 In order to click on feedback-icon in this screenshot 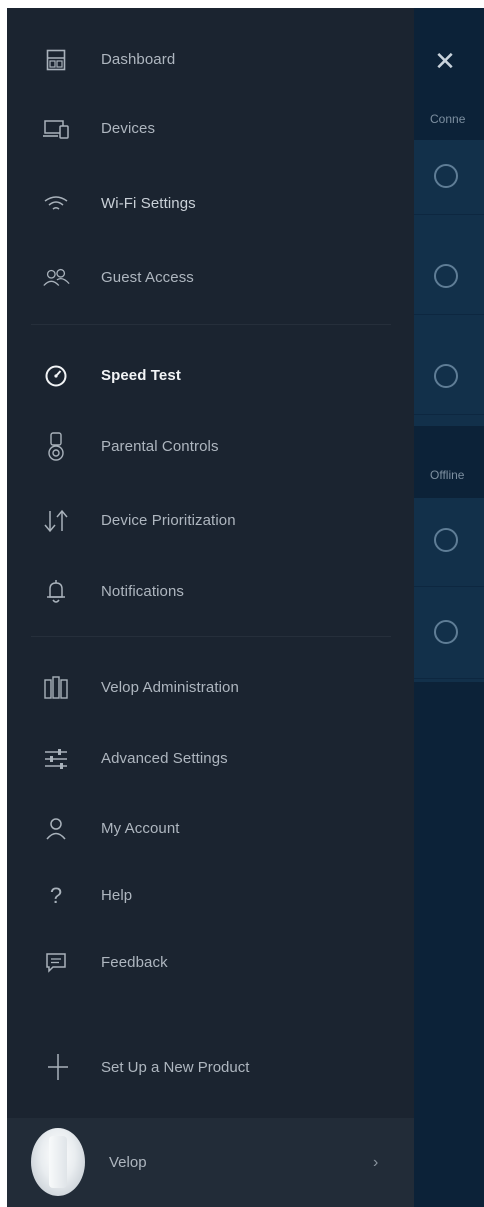, I will do `click(56, 963)`.